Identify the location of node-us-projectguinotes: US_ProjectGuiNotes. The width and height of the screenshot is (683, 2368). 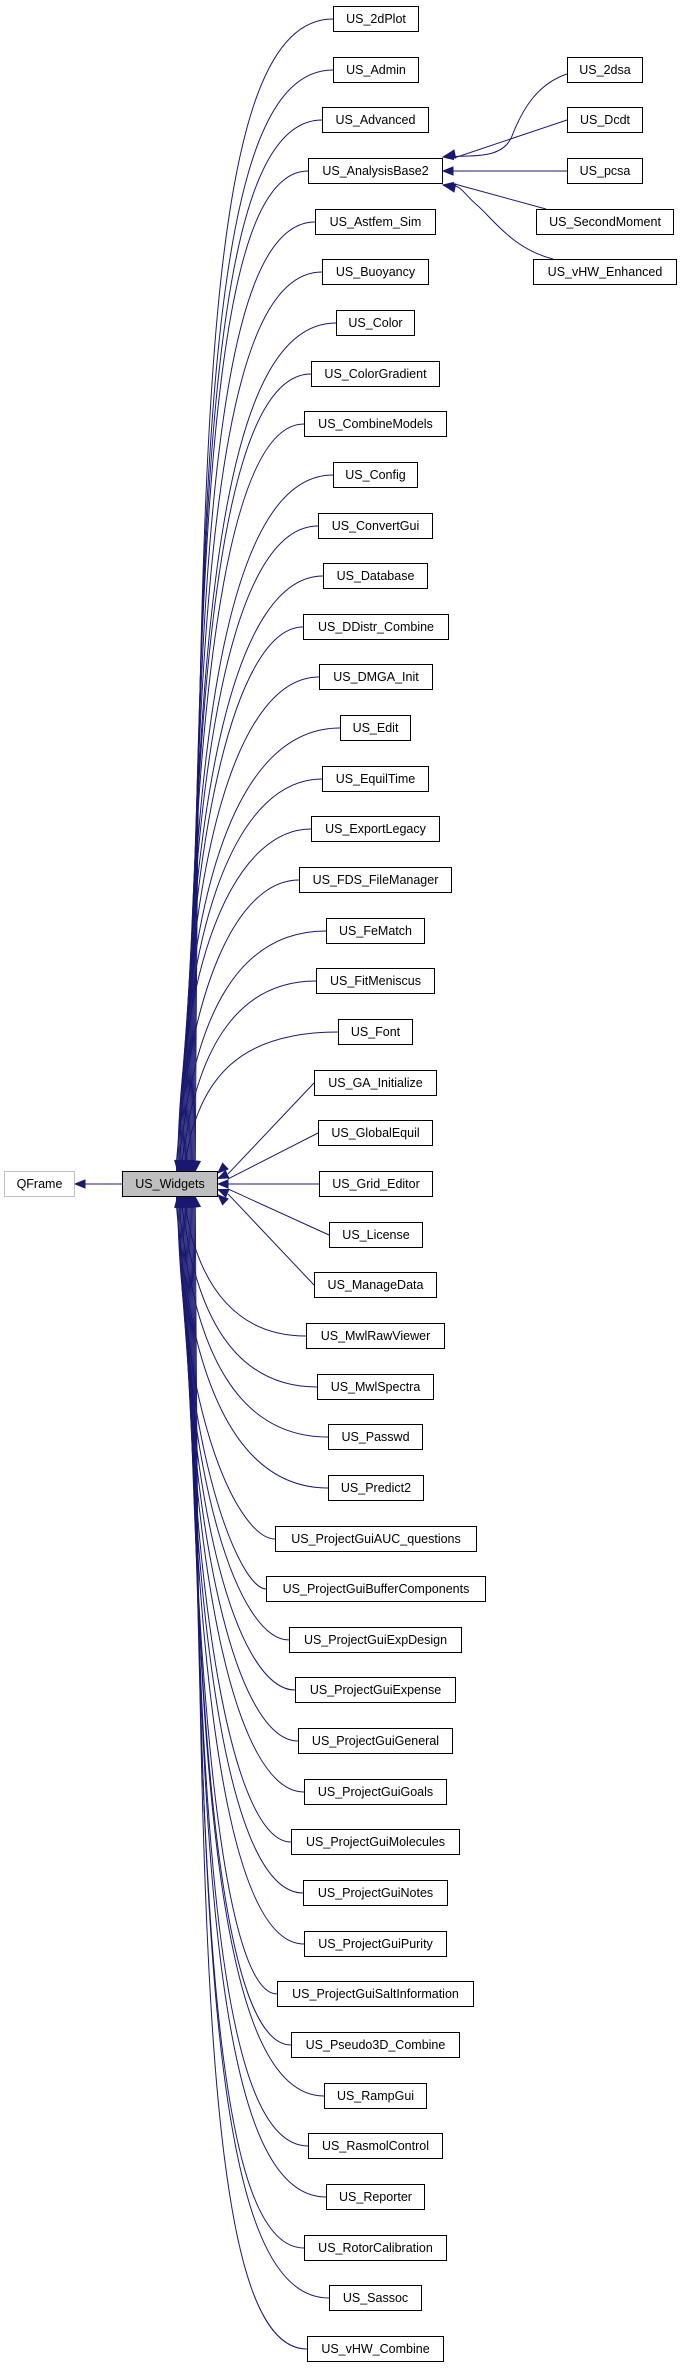
(375, 1893).